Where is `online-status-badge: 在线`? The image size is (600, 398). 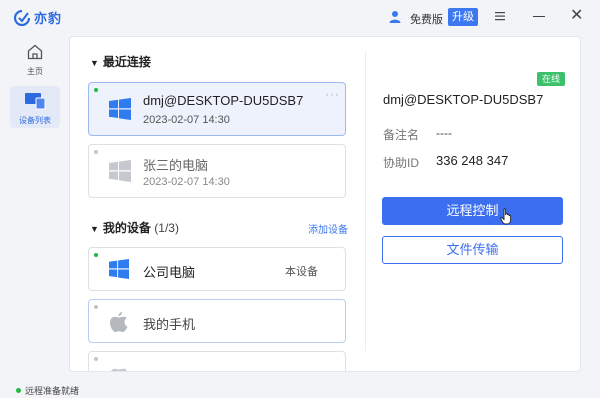
online-status-badge: 在线 is located at coordinates (551, 79).